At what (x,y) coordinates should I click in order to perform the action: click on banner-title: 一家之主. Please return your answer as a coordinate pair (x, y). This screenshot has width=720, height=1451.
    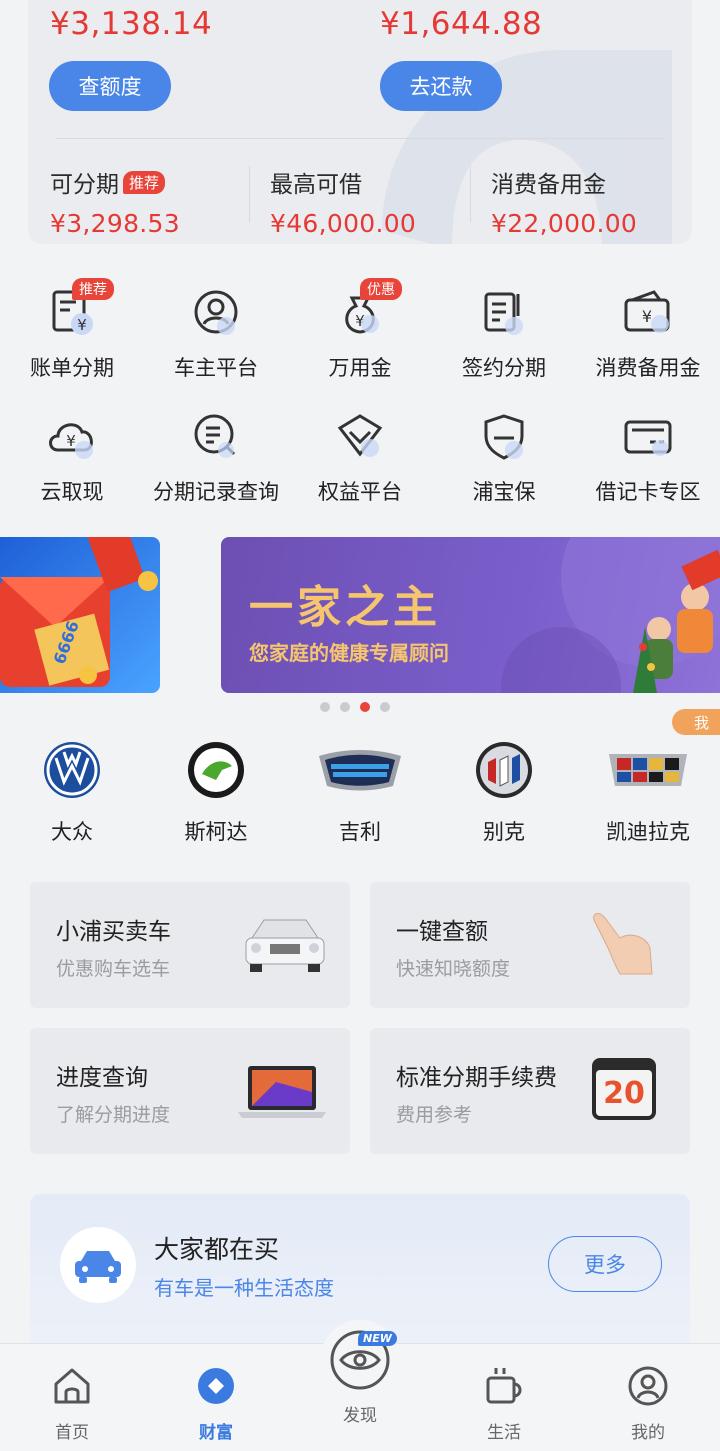
    Looking at the image, I should click on (345, 607).